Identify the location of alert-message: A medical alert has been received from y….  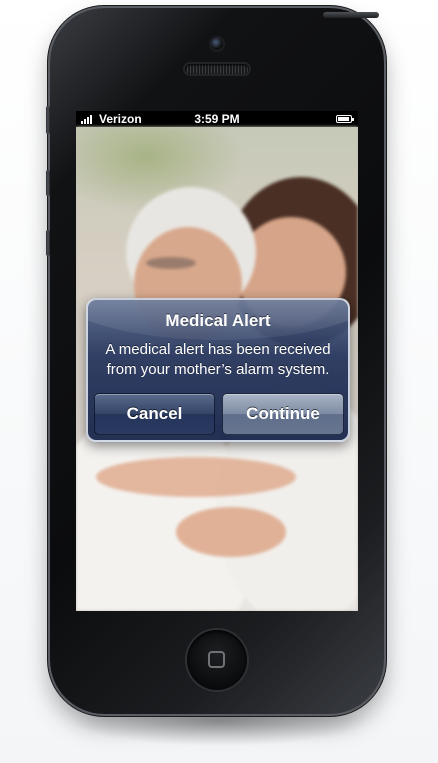
(218, 359).